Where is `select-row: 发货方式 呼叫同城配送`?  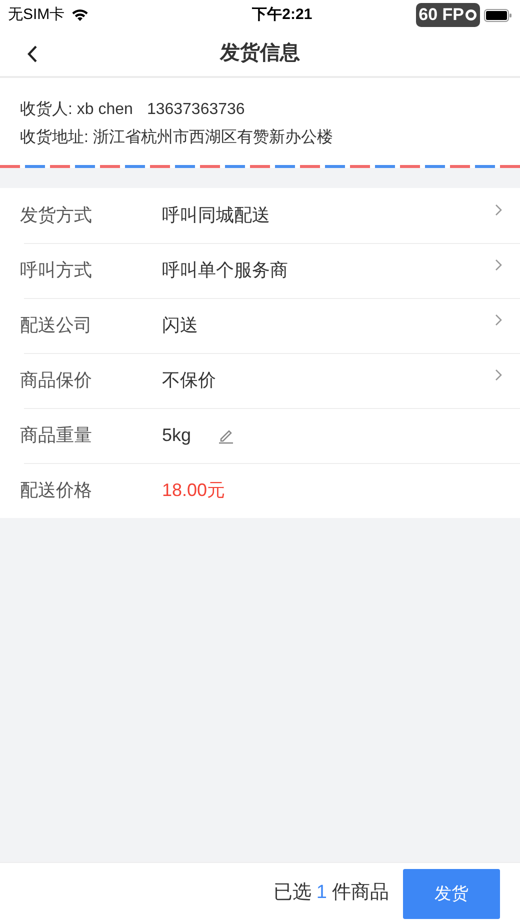 select-row: 发货方式 呼叫同城配送 is located at coordinates (260, 215).